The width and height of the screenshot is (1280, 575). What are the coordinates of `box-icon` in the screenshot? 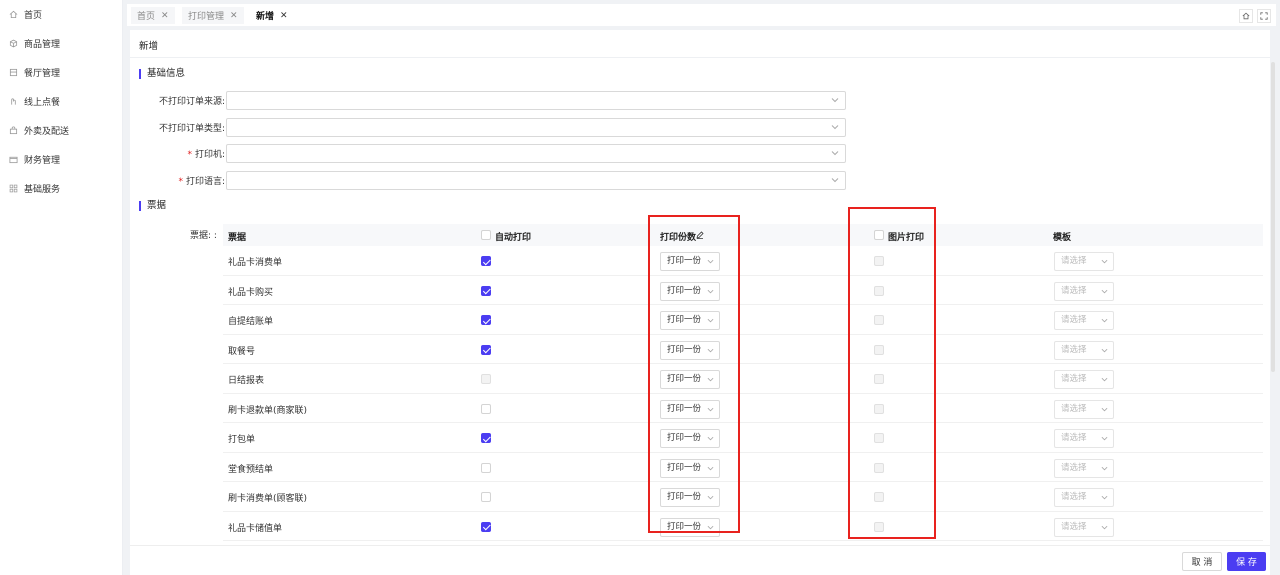 It's located at (13, 43).